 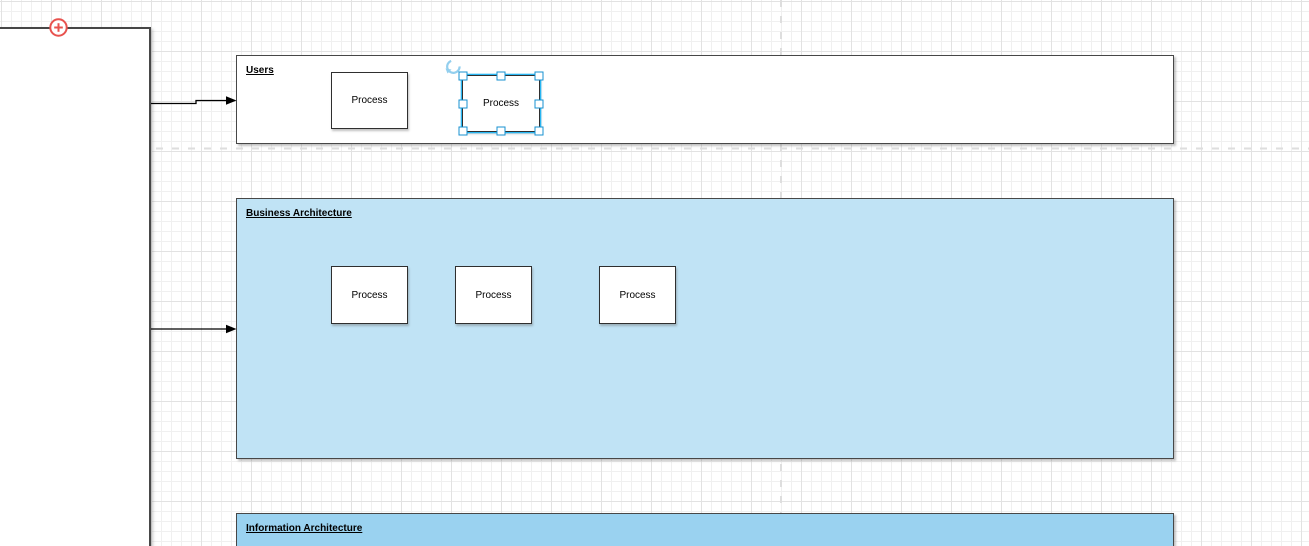 What do you see at coordinates (463, 131) in the screenshot?
I see `selection-handle-bottom-left` at bounding box center [463, 131].